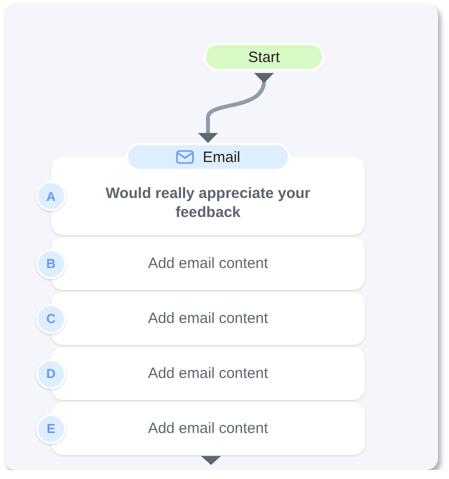  What do you see at coordinates (51, 196) in the screenshot?
I see `variant-letter: A` at bounding box center [51, 196].